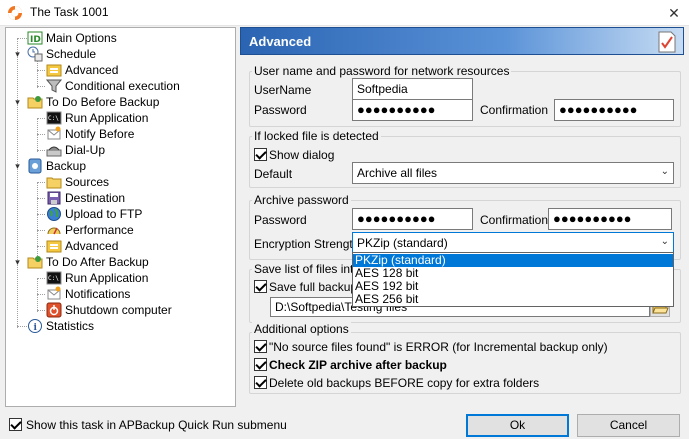  I want to click on tree-item-notifications: Notifications, so click(120, 294).